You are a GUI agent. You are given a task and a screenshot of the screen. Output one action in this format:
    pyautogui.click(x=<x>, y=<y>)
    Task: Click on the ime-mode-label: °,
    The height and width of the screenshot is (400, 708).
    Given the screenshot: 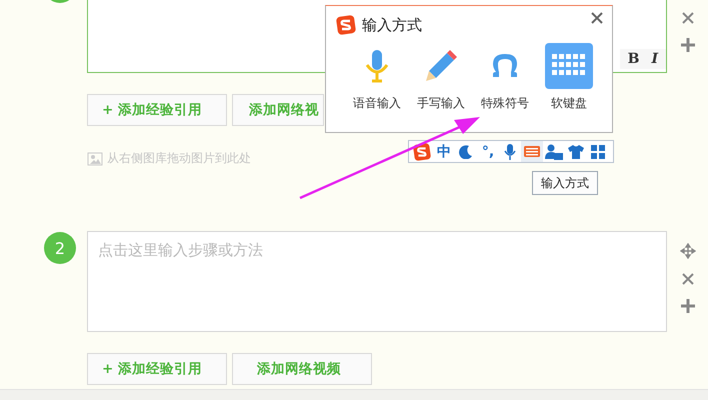 What is the action you would take?
    pyautogui.click(x=488, y=152)
    